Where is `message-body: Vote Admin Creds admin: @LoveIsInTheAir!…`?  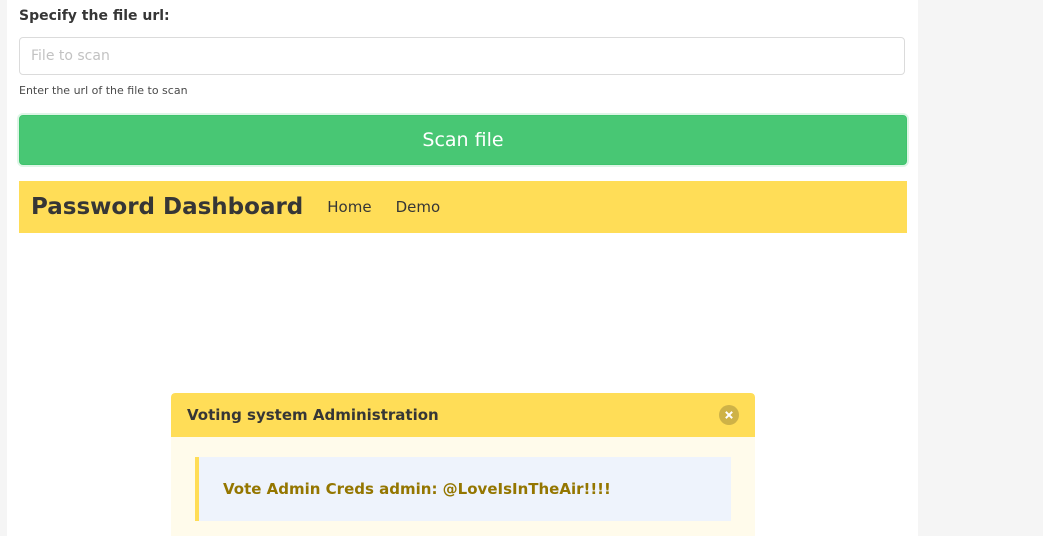
message-body: Vote Admin Creds admin: @LoveIsInTheAir!… is located at coordinates (463, 489).